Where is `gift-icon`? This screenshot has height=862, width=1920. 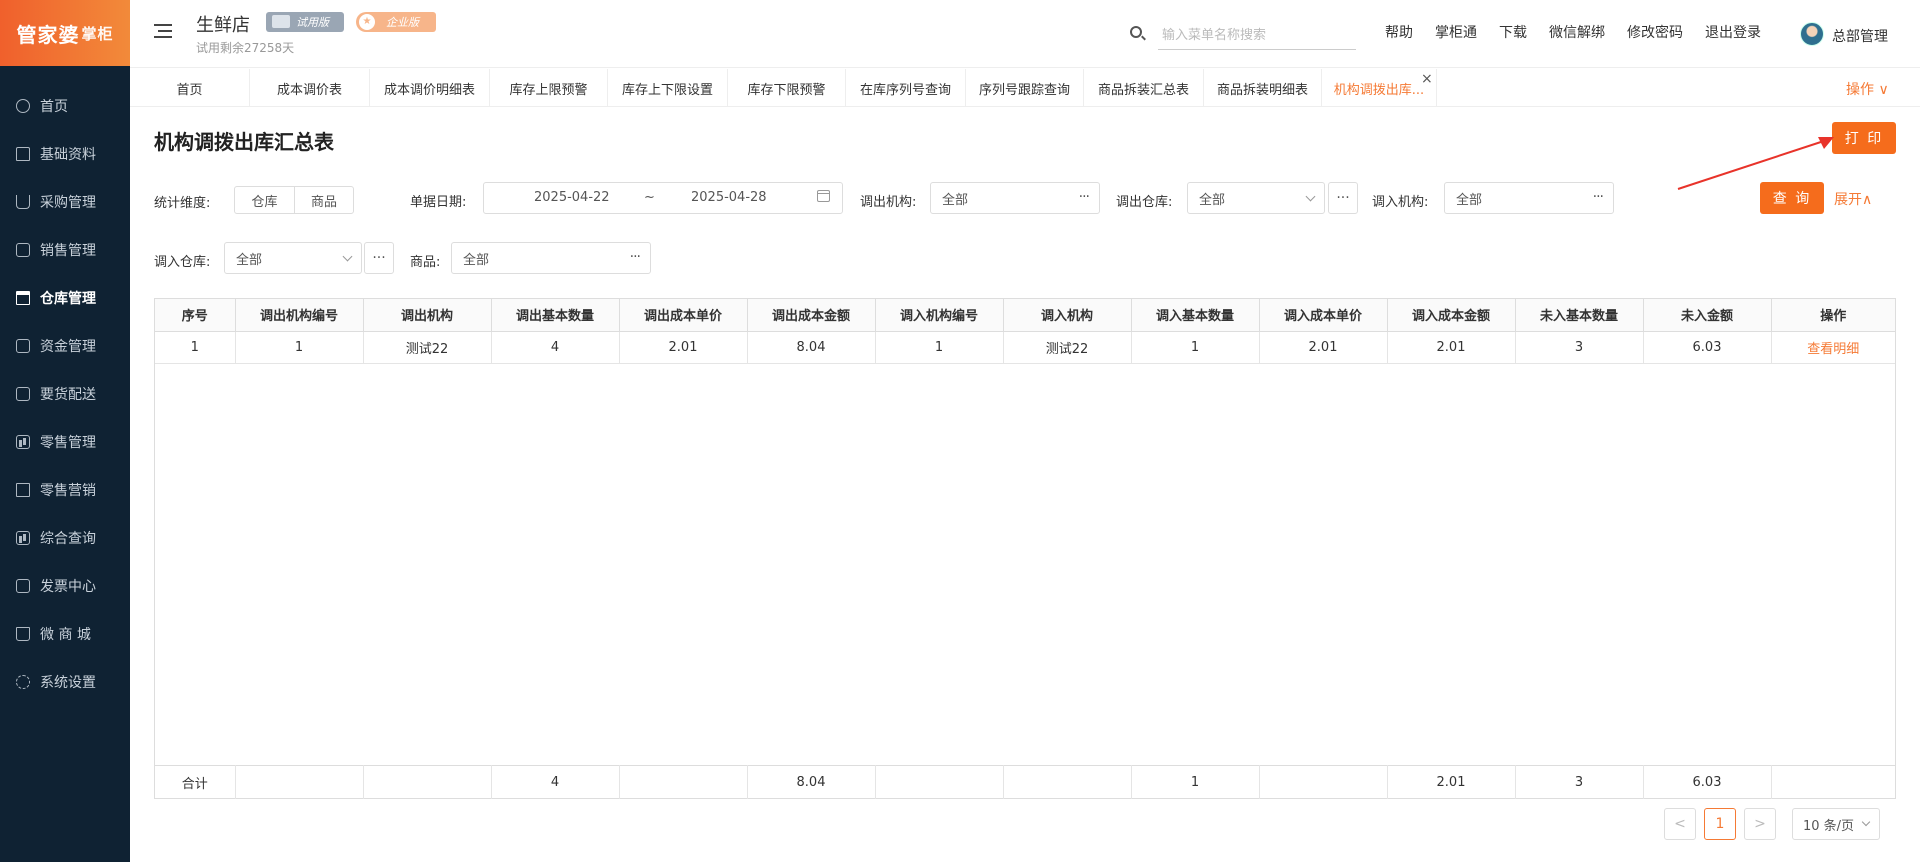 gift-icon is located at coordinates (23, 490).